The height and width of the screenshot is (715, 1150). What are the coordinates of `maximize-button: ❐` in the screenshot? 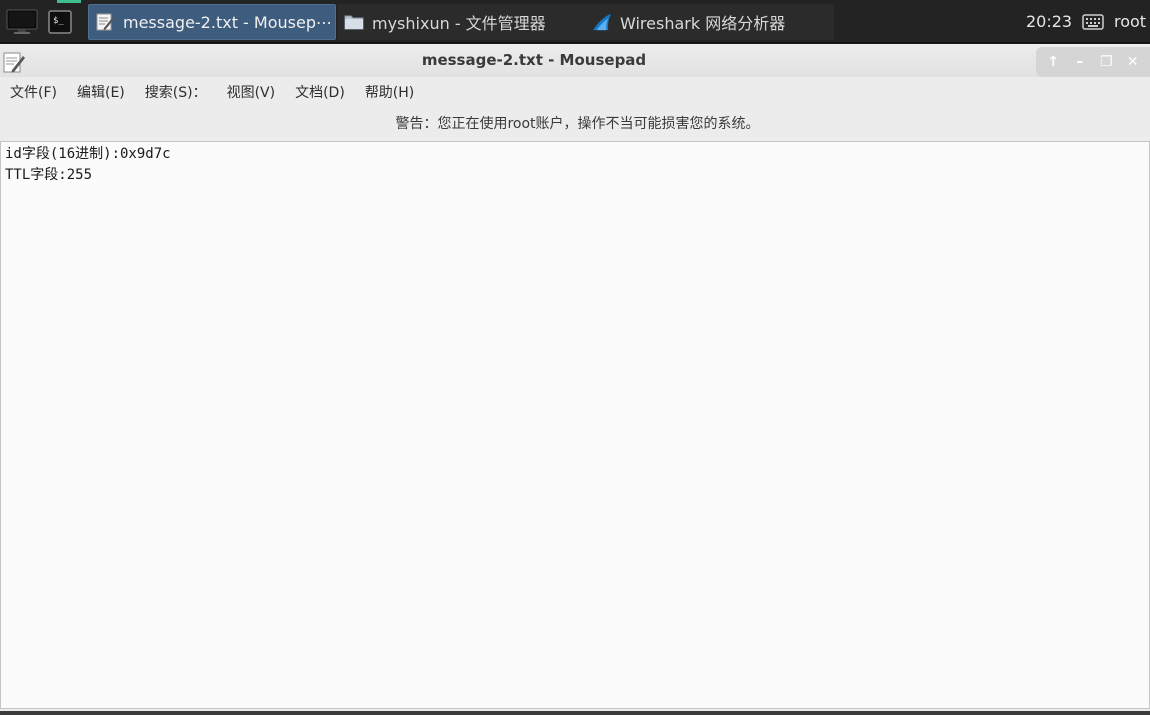 It's located at (1106, 62).